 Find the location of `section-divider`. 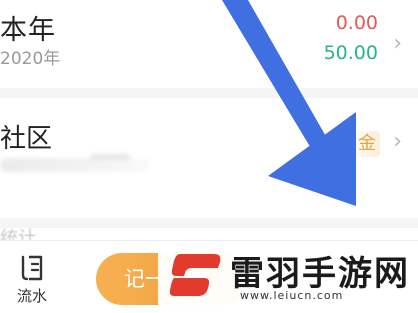

section-divider is located at coordinates (209, 93).